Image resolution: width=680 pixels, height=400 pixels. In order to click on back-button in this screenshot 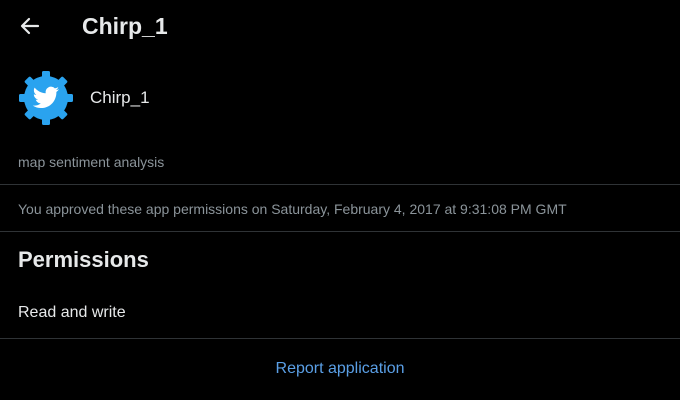, I will do `click(30, 26)`.